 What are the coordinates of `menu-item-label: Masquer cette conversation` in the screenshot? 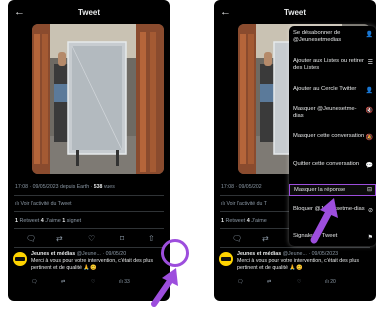 It's located at (329, 136).